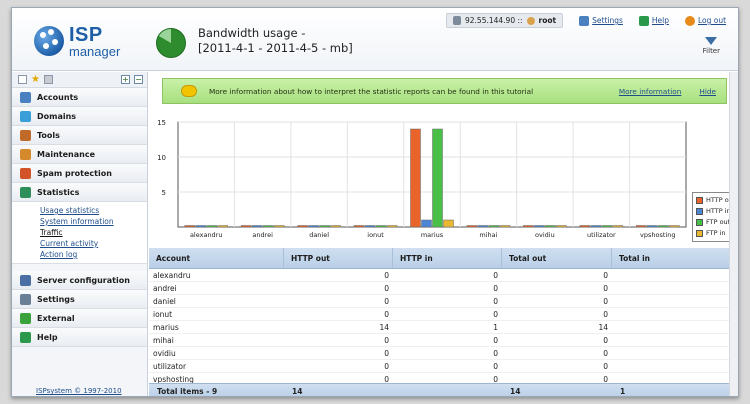  I want to click on submenu-item-traffic: Traffic, so click(93, 232).